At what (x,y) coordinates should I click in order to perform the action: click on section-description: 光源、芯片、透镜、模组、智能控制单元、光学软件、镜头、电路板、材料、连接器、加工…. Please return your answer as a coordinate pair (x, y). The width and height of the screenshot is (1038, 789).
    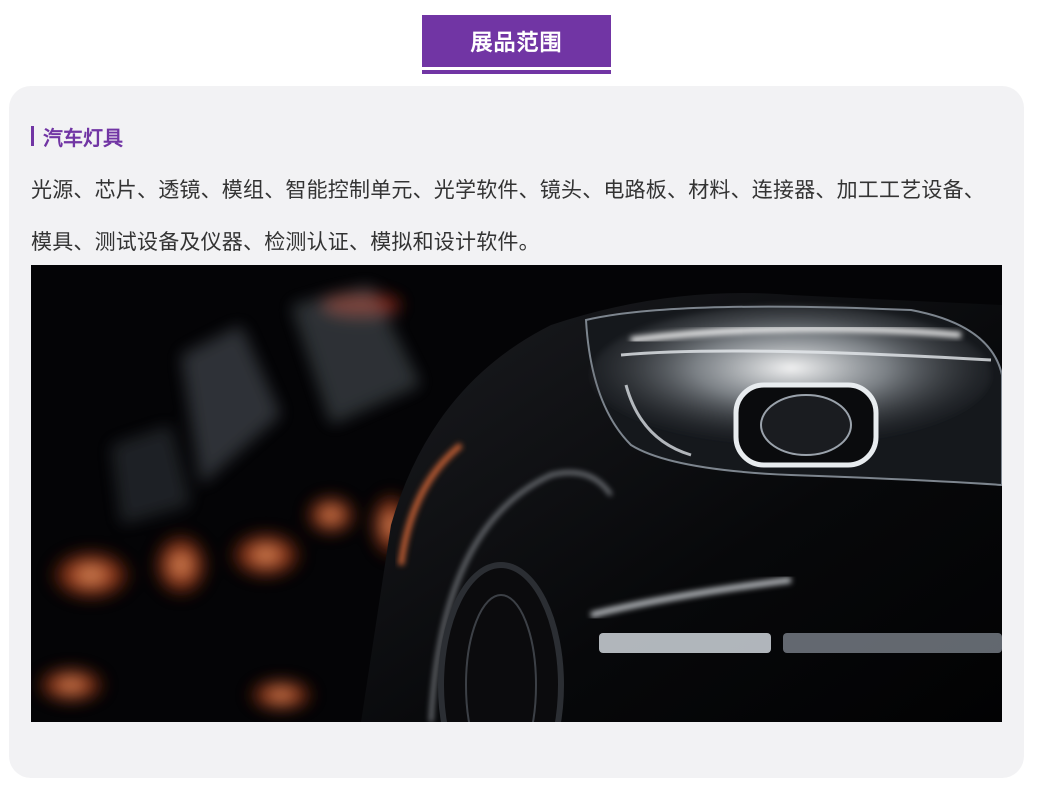
    Looking at the image, I should click on (508, 216).